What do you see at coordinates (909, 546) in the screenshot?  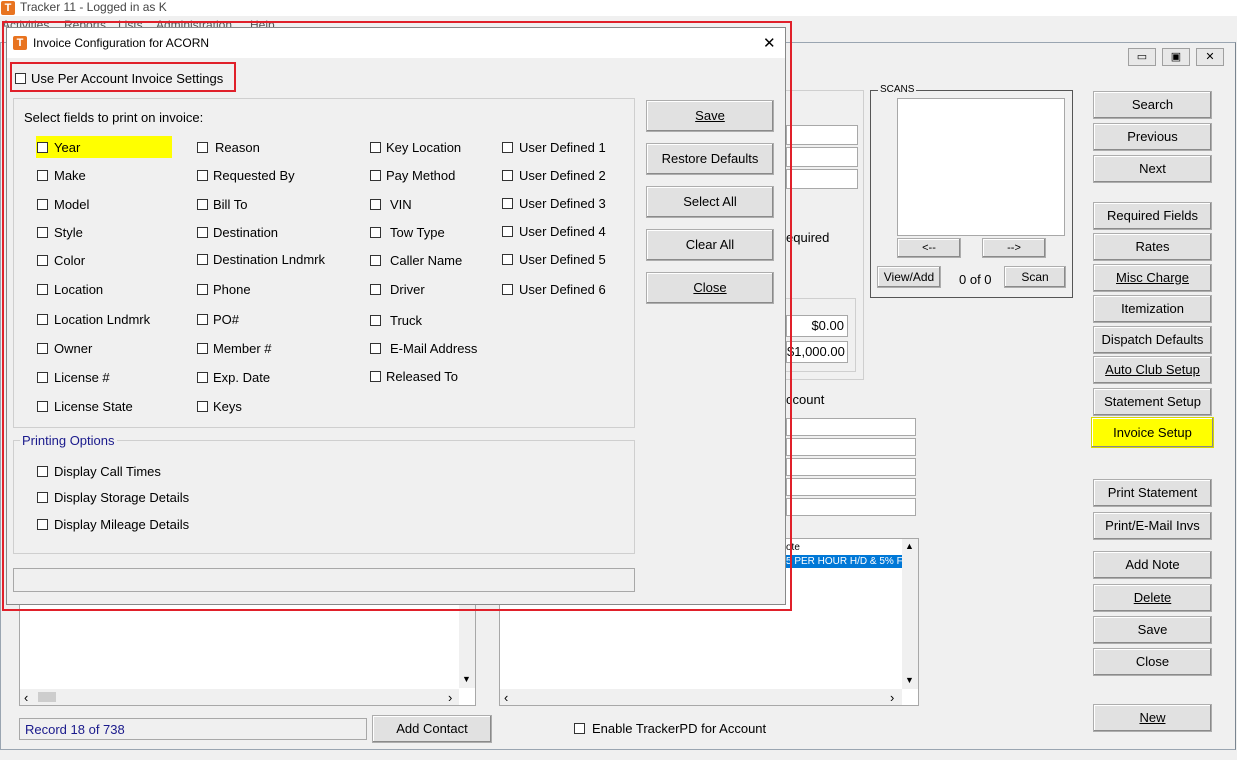 I see `chevron-up-icon: ▲` at bounding box center [909, 546].